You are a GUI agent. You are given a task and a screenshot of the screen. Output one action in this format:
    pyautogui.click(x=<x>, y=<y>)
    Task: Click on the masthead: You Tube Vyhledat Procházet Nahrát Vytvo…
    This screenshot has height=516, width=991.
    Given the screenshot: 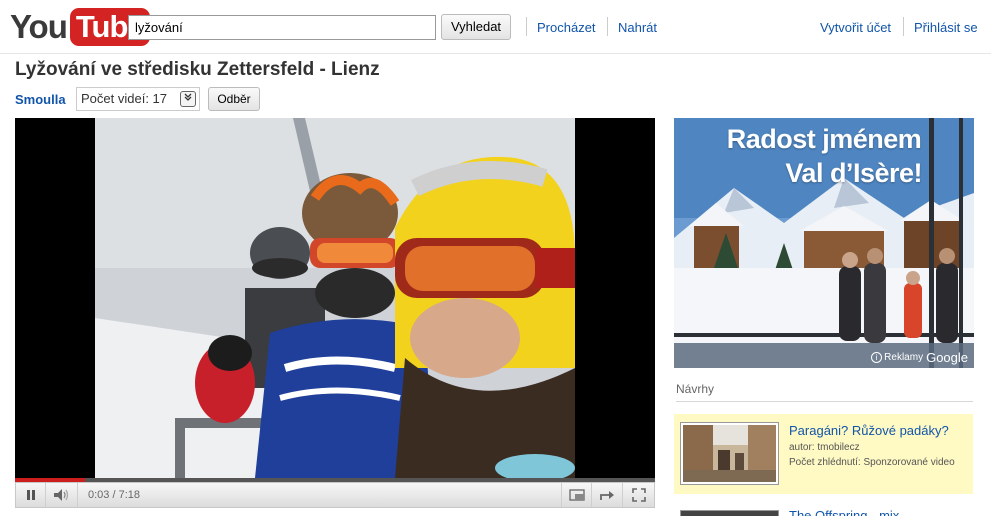 What is the action you would take?
    pyautogui.click(x=495, y=27)
    